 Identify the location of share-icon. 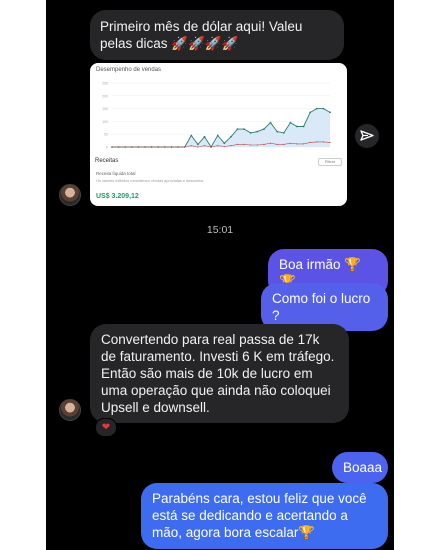
(367, 136).